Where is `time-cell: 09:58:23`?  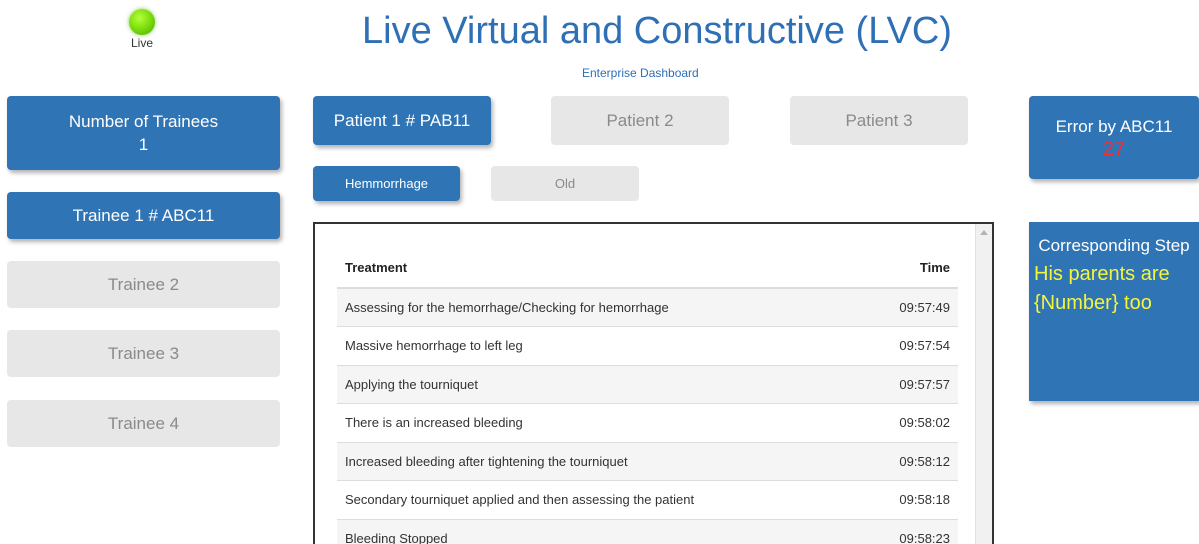 time-cell: 09:58:23 is located at coordinates (910, 531).